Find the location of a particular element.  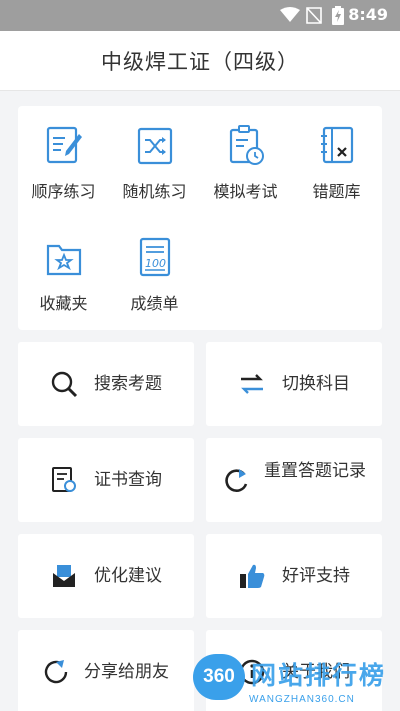

search-questions-button: 搜索考题 is located at coordinates (106, 384).